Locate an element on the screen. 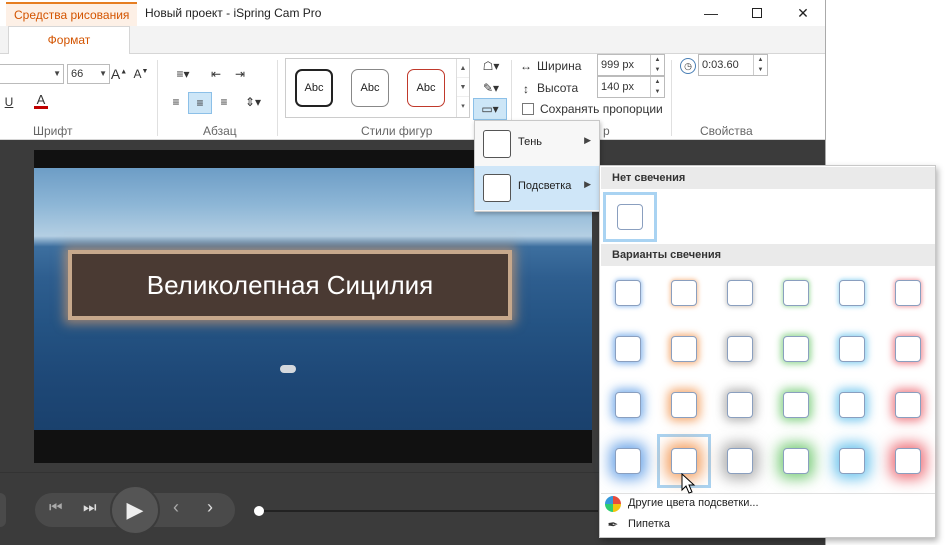 This screenshot has height=545, width=947. tab-format: Формат is located at coordinates (69, 40).